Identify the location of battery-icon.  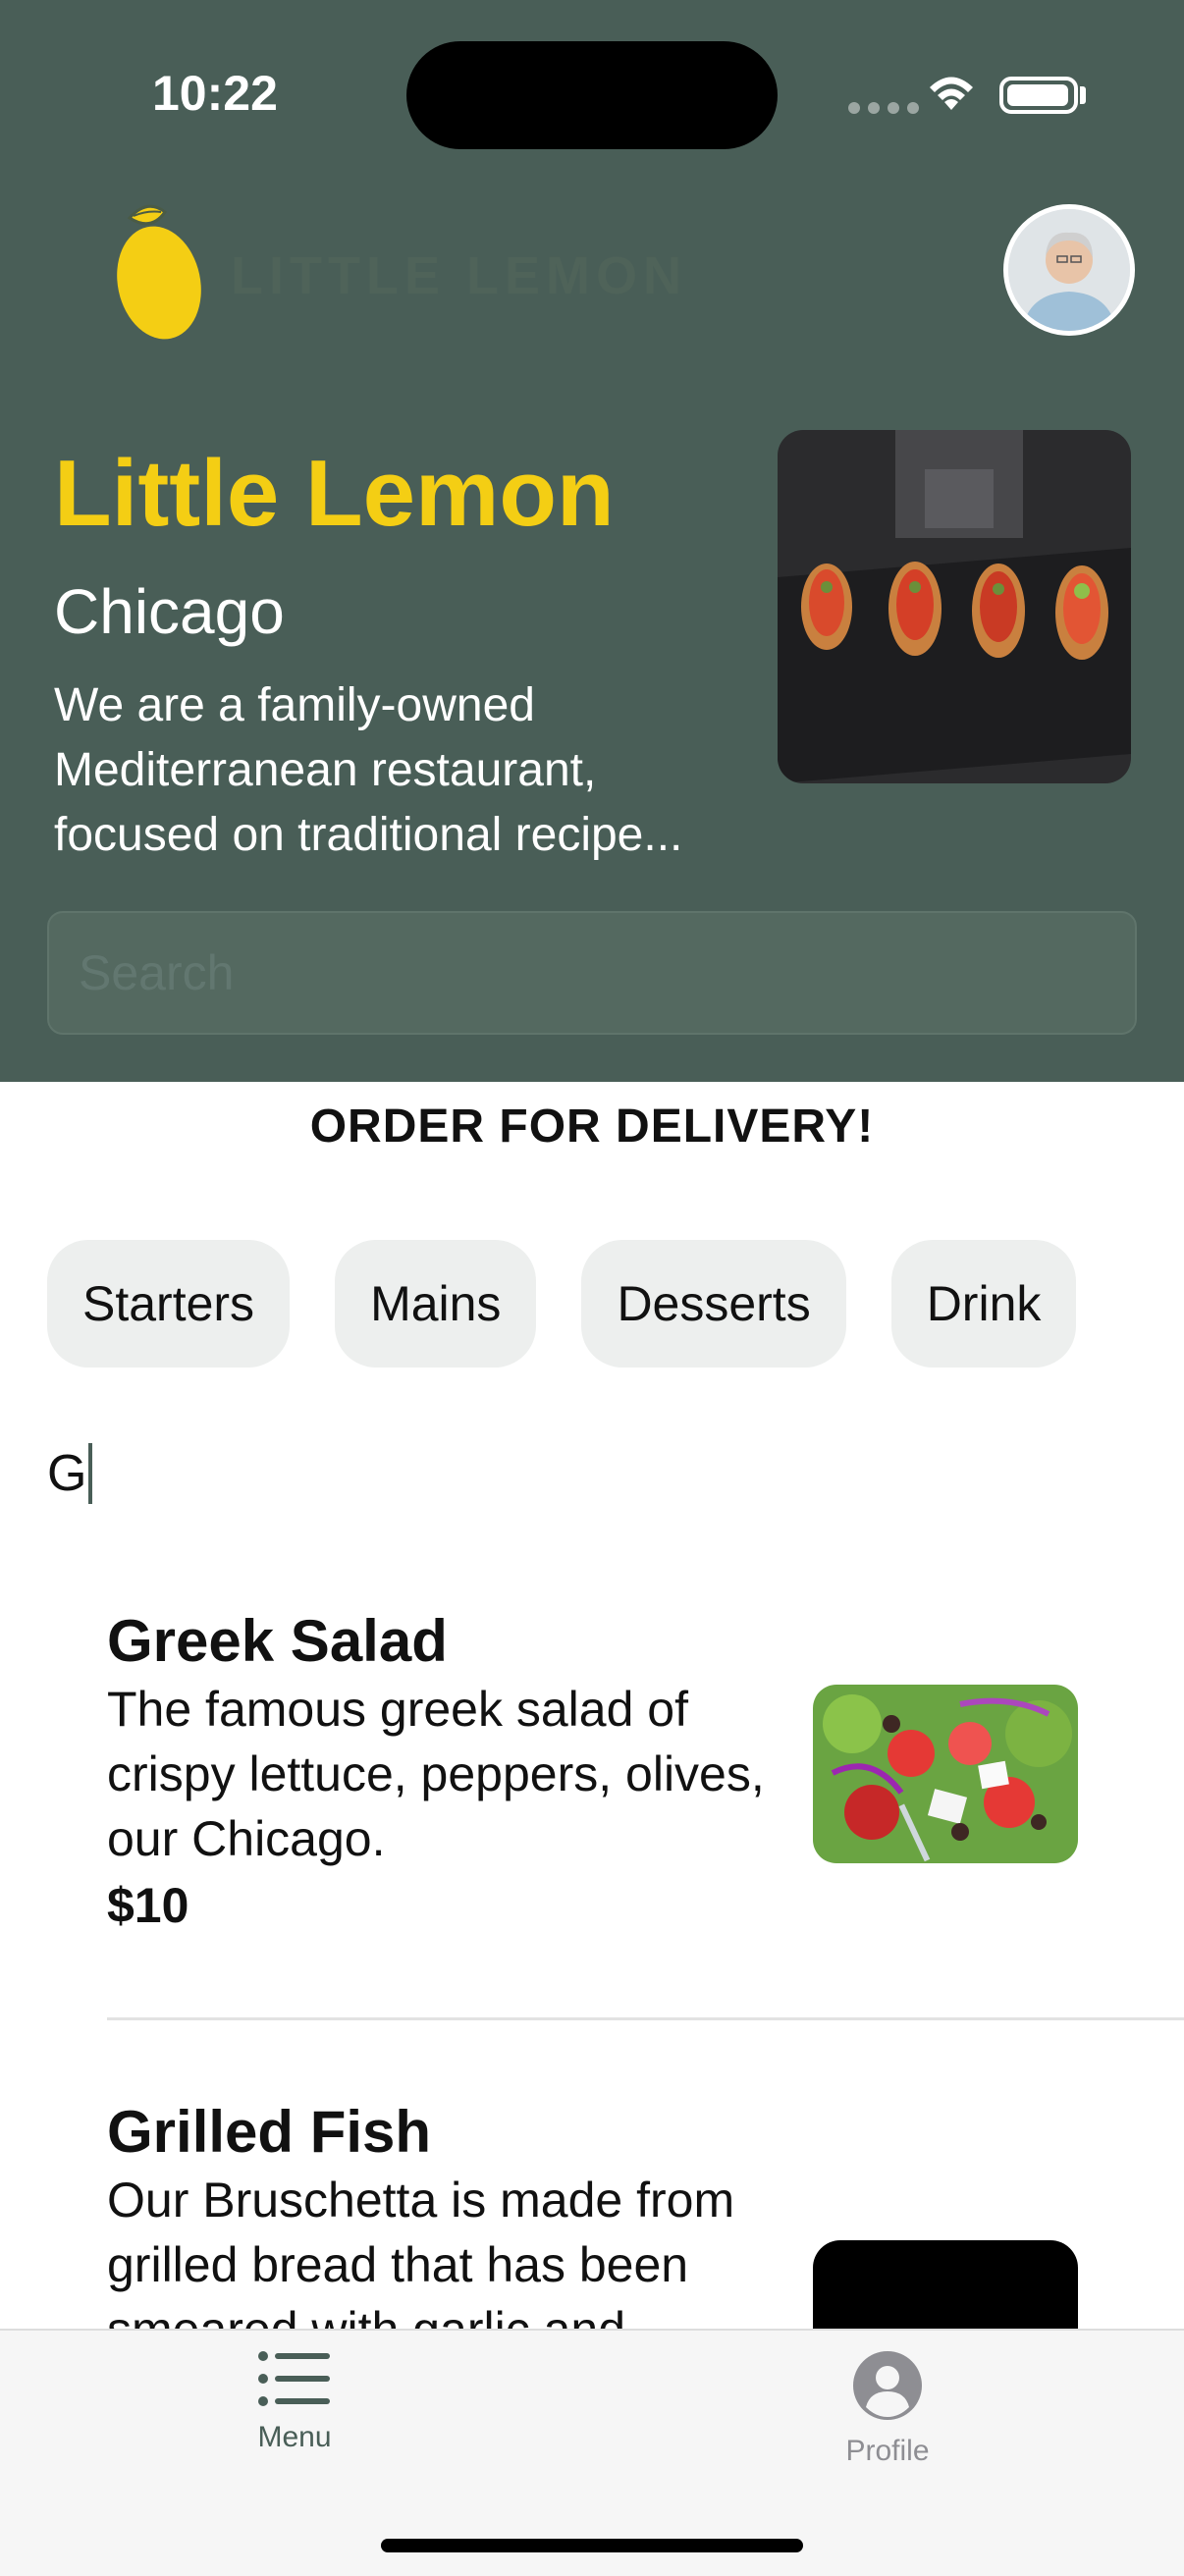
(1038, 95).